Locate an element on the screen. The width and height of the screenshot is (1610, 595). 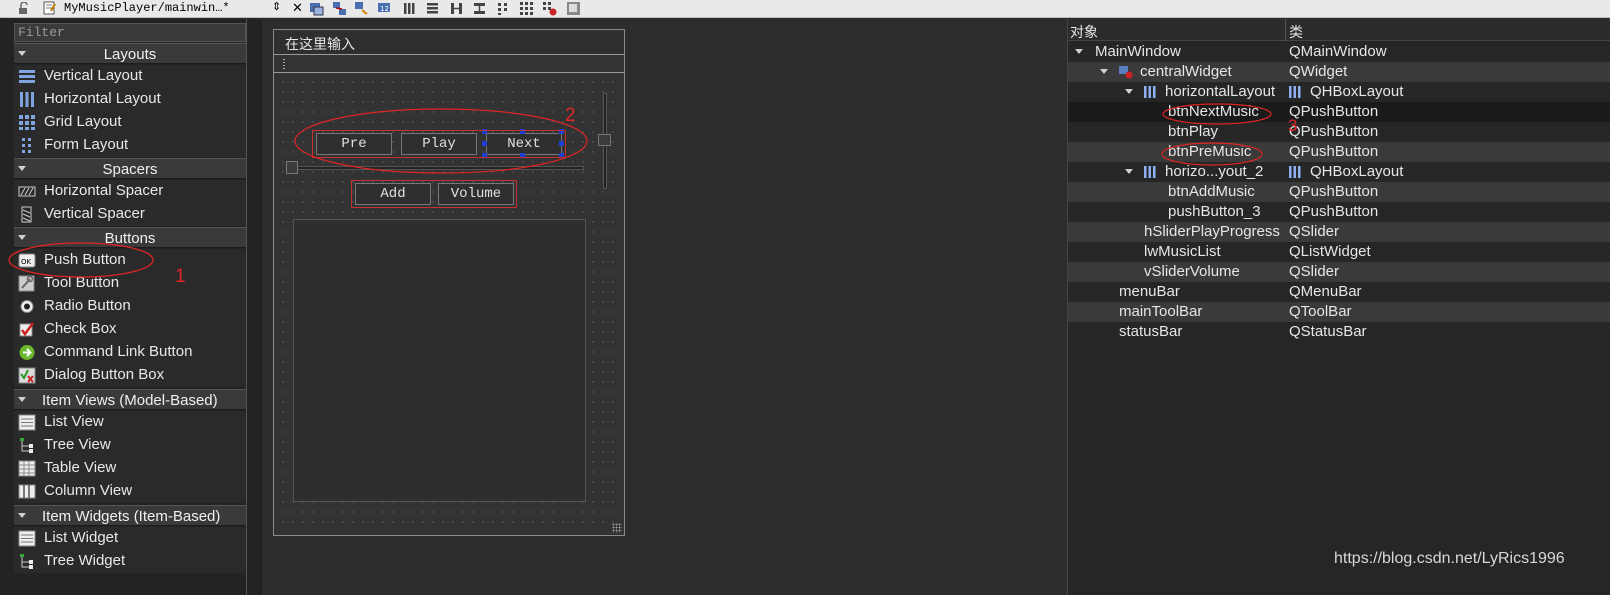
tree-row-pushbutton3: pushButton_3 QPushButton is located at coordinates (1339, 212).